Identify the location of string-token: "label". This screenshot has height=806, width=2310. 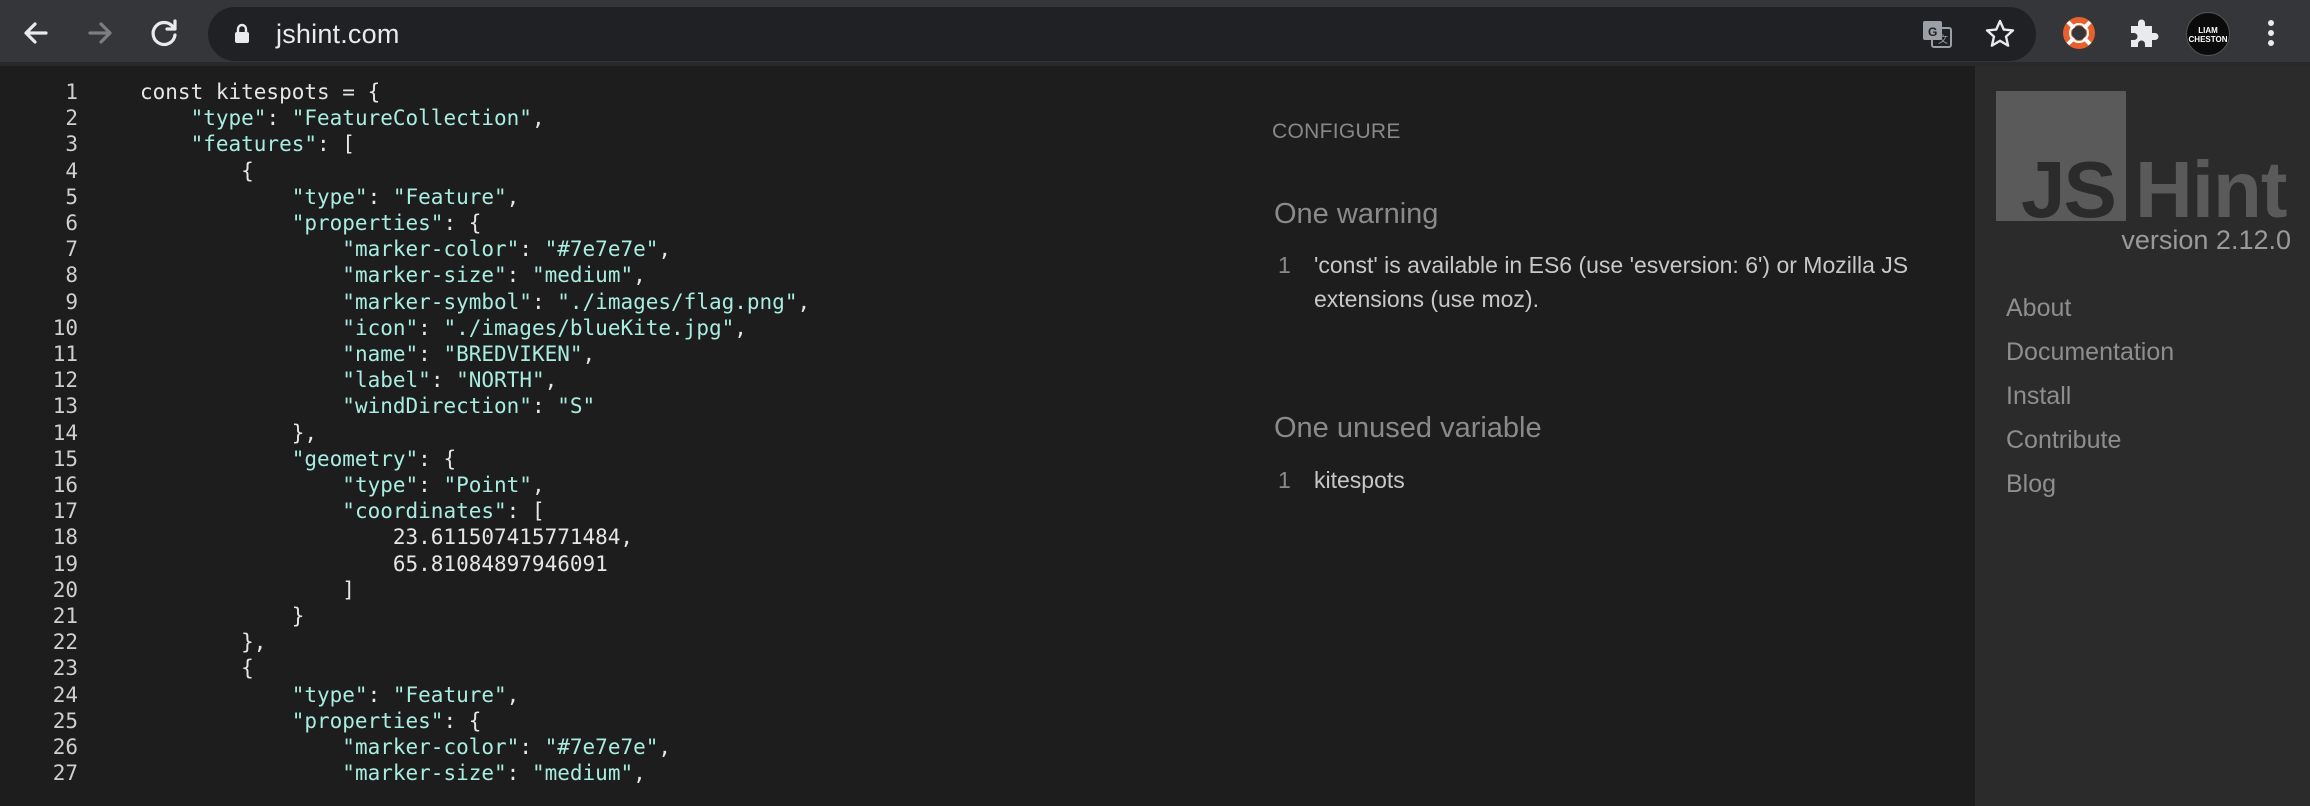
(386, 380).